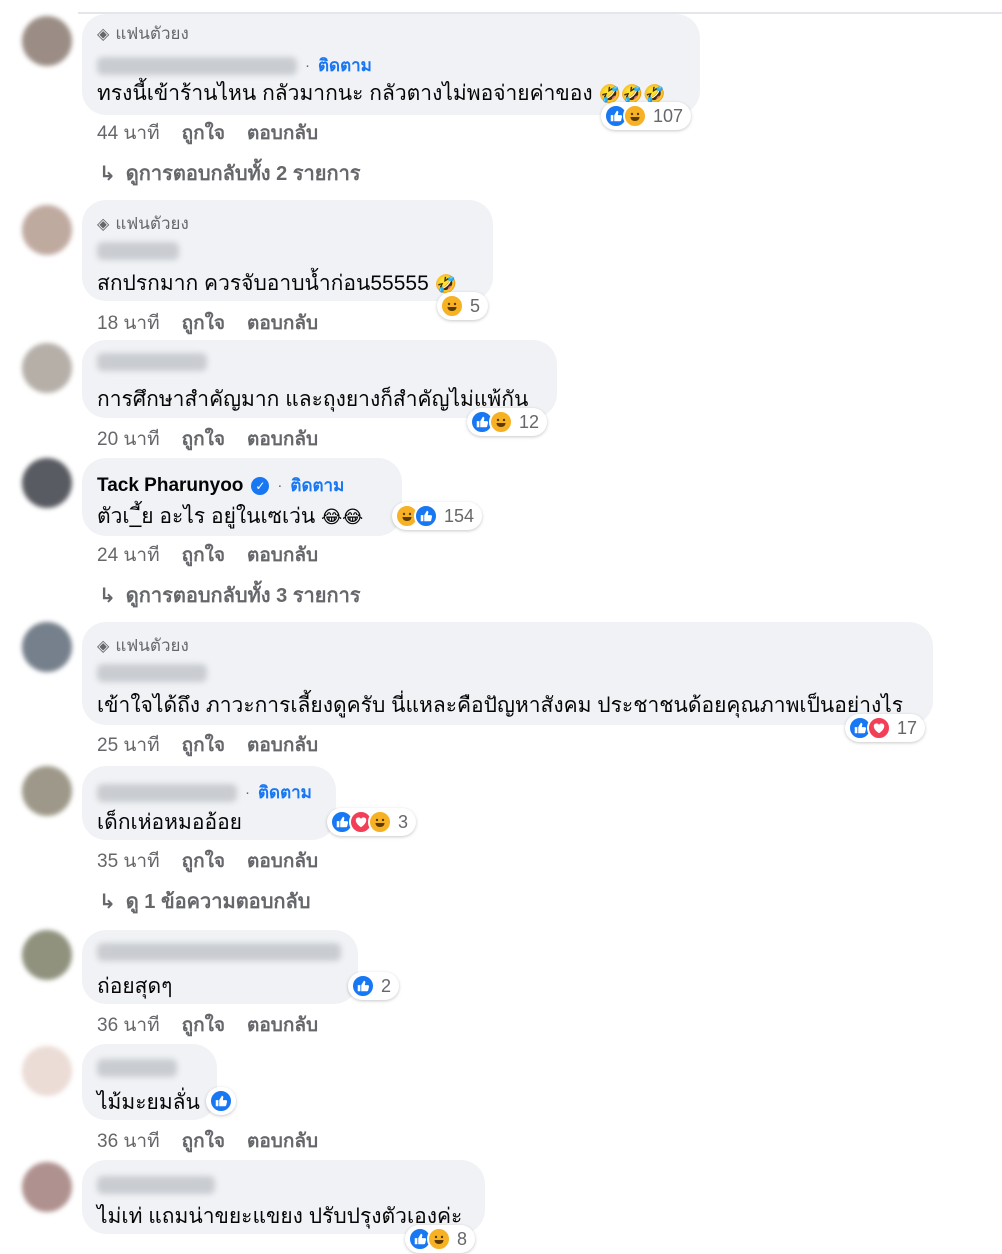 This screenshot has width=1002, height=1254. I want to click on timestamp: 25 นาที, so click(128, 745).